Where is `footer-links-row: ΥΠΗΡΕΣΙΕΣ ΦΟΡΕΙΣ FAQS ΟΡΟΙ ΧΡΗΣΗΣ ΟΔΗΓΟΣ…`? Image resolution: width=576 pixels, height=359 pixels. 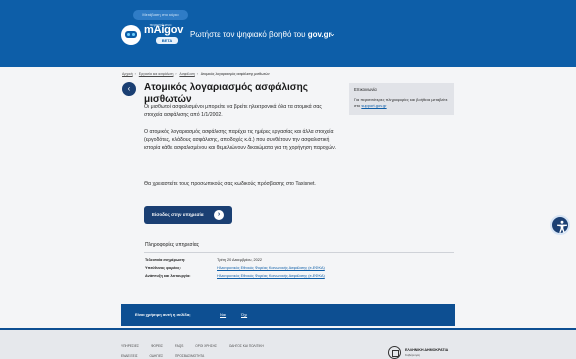
footer-links-row: ΥΠΗΡΕΣΙΕΣ ΦΟΡΕΙΣ FAQS ΟΡΟΙ ΧΡΗΣΗΣ ΟΔΗΓΟΣ… is located at coordinates (198, 346).